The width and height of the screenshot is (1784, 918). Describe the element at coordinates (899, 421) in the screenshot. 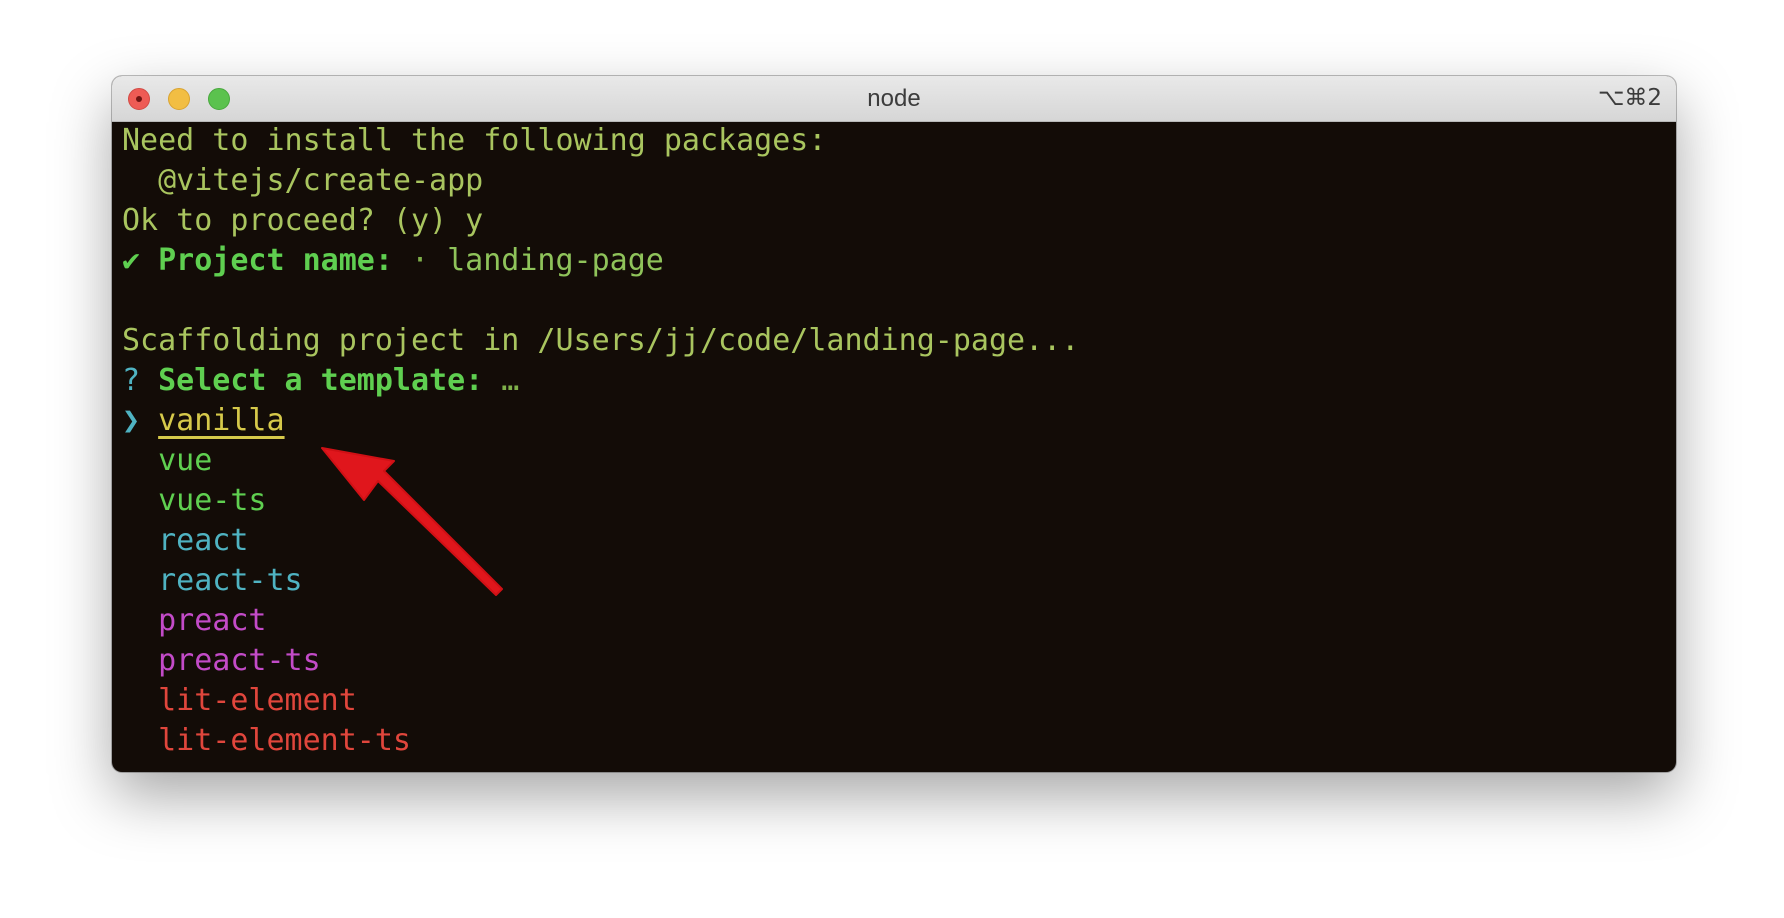

I see `template-option-vanilla: ❯ vanilla` at that location.